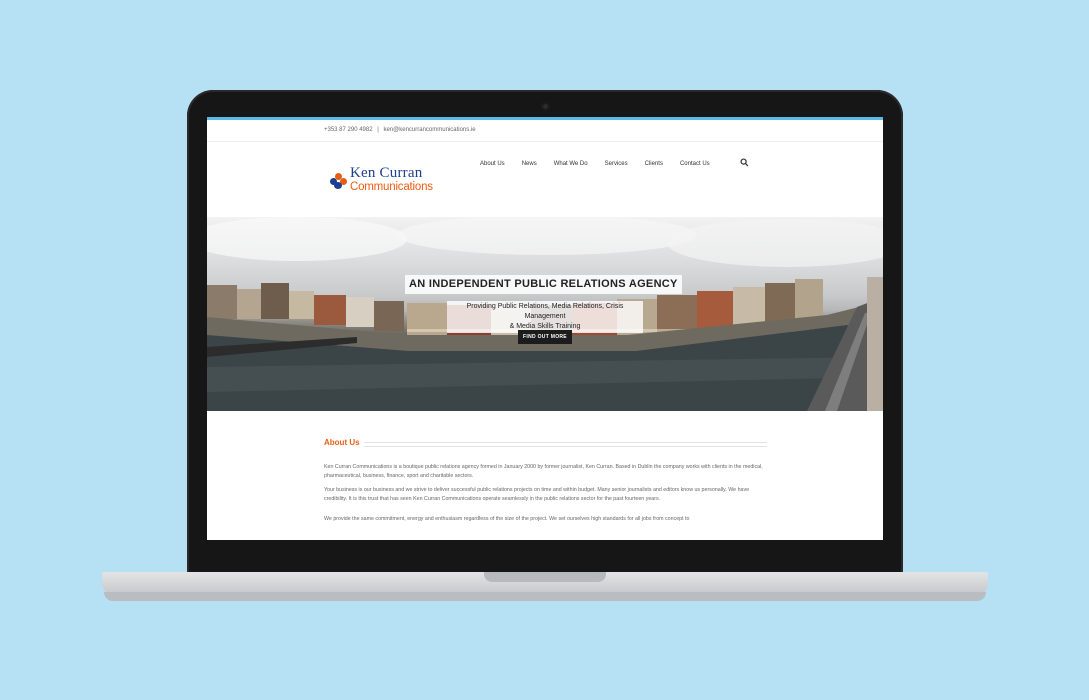 The width and height of the screenshot is (1089, 700). Describe the element at coordinates (391, 187) in the screenshot. I see `logo-line2: Communications` at that location.